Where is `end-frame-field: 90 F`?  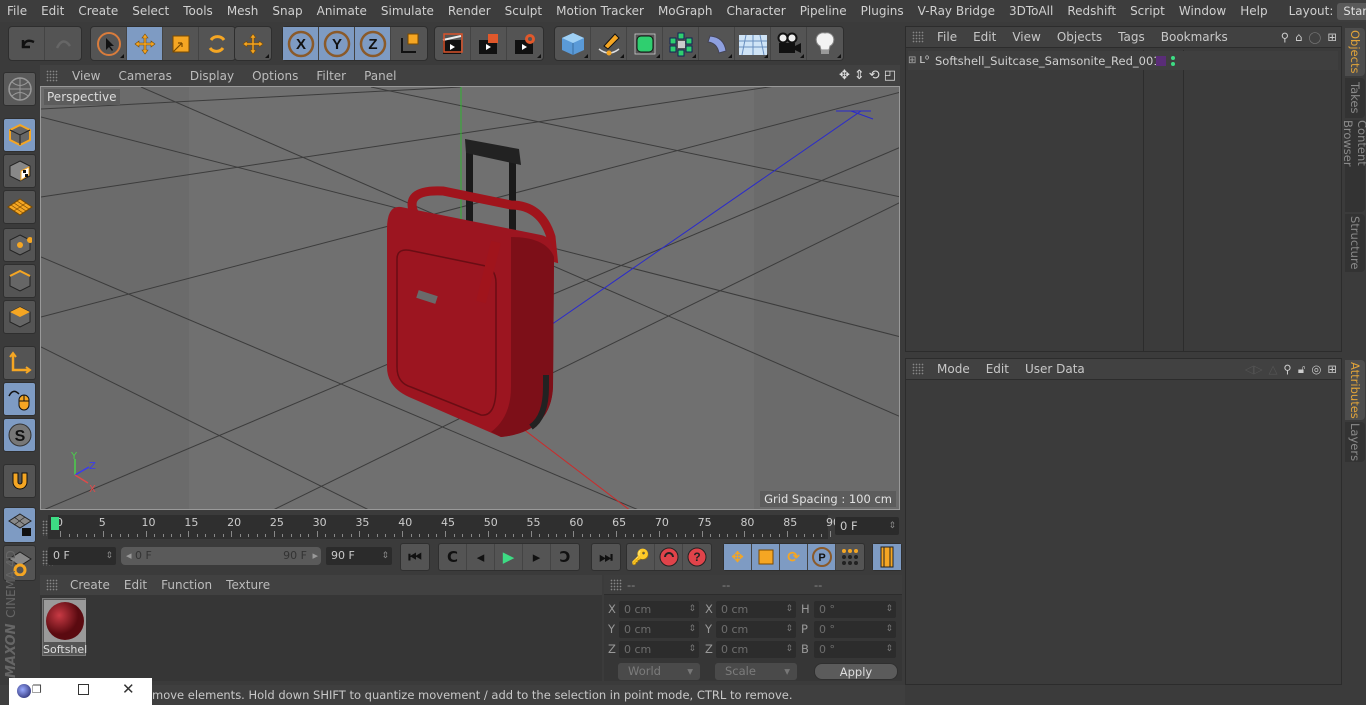
end-frame-field: 90 F is located at coordinates (359, 556).